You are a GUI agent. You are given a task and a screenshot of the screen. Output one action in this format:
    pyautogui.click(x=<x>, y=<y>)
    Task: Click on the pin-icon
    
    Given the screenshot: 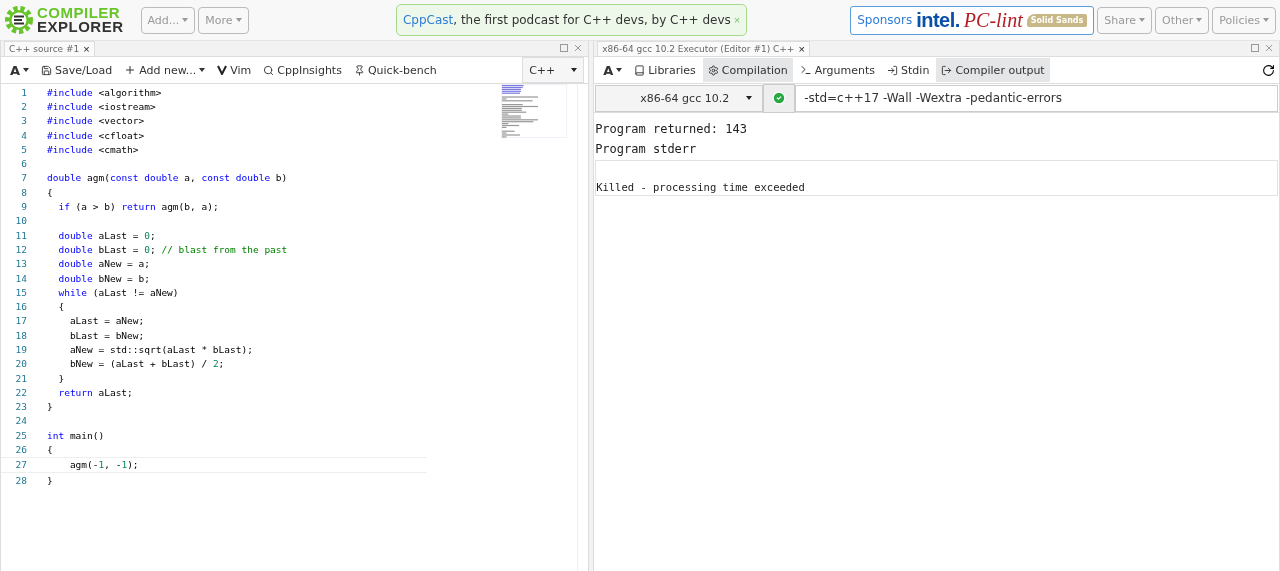 What is the action you would take?
    pyautogui.click(x=359, y=70)
    